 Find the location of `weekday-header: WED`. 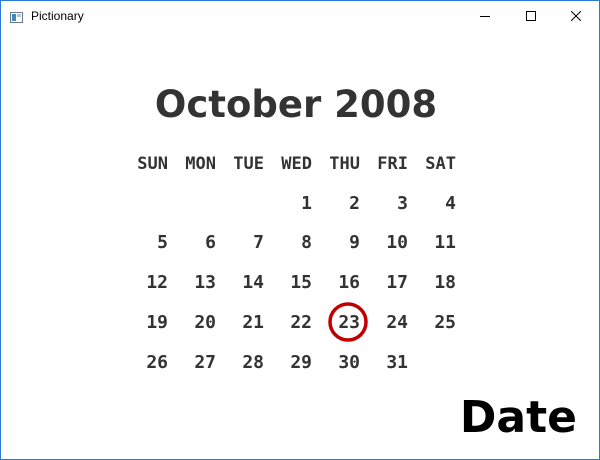

weekday-header: WED is located at coordinates (296, 164).